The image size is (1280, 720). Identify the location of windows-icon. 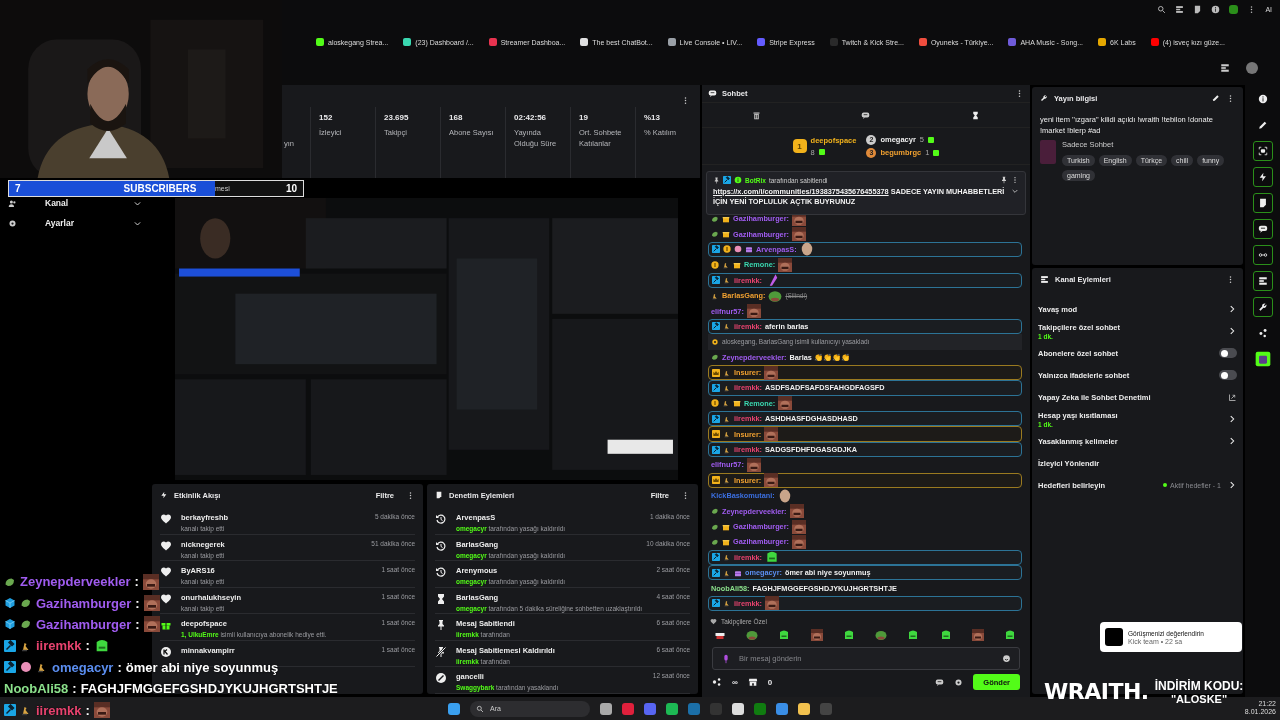
(454, 708).